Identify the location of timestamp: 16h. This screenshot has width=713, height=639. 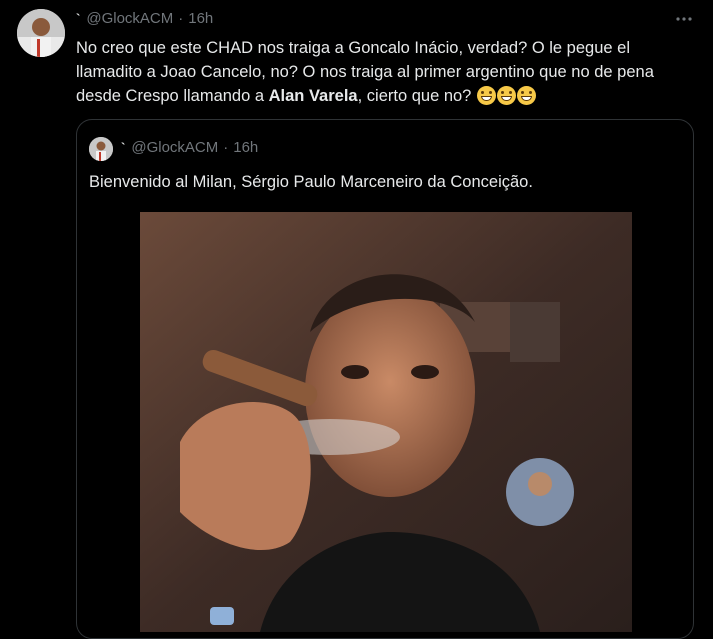
(200, 18).